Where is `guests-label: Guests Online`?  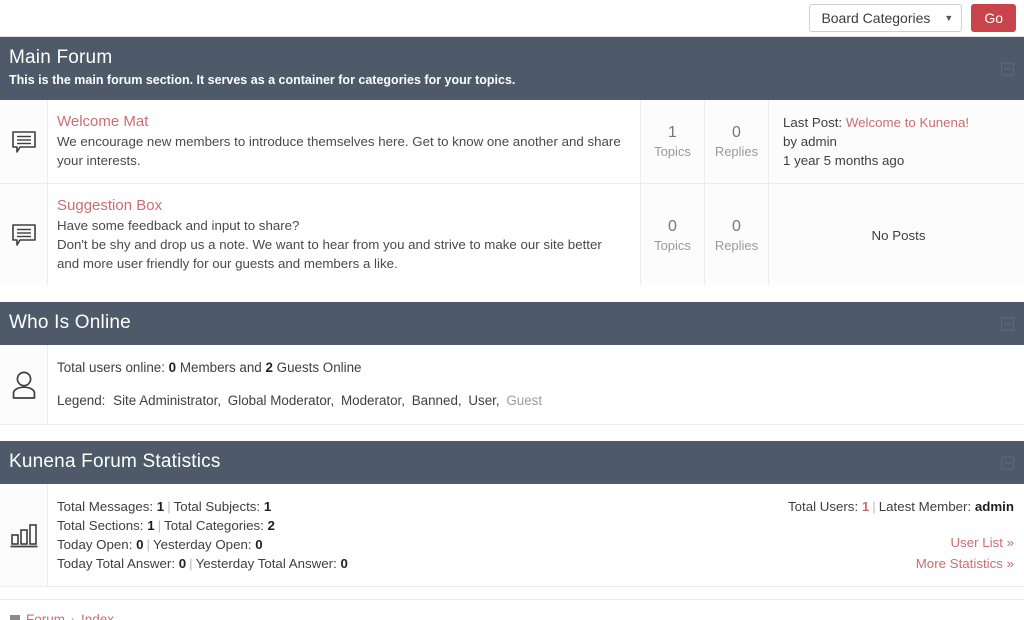
guests-label: Guests Online is located at coordinates (319, 367).